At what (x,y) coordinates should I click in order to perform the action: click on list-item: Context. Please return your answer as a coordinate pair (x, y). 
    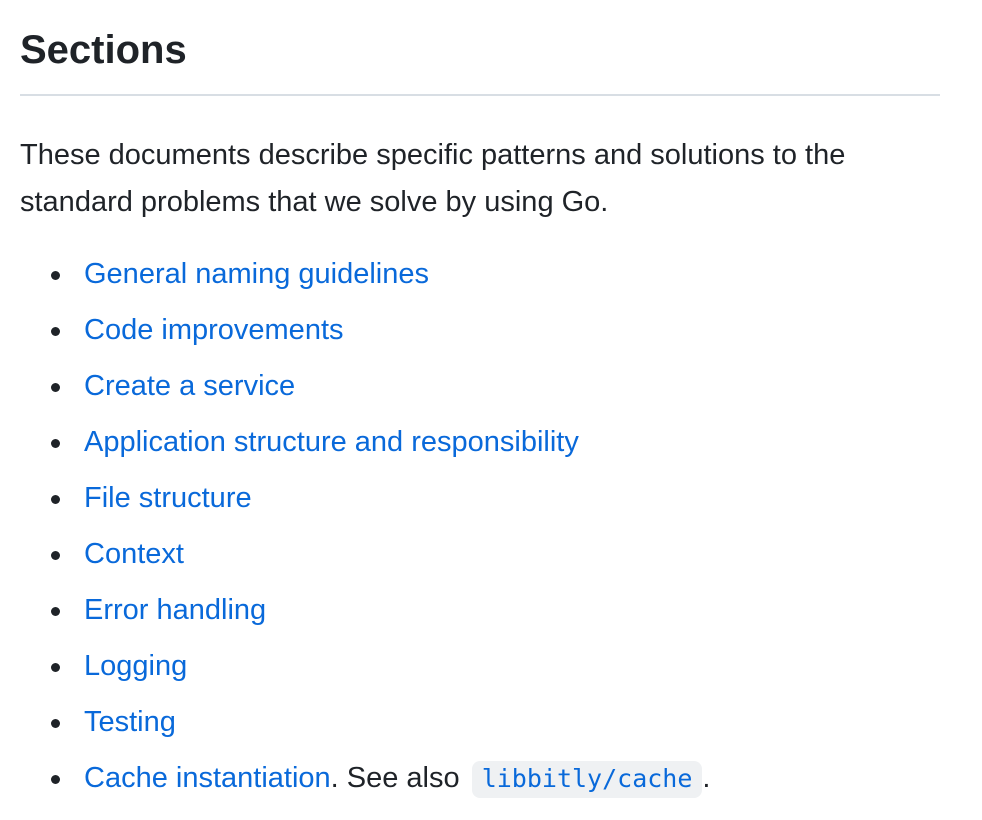
    Looking at the image, I should click on (480, 554).